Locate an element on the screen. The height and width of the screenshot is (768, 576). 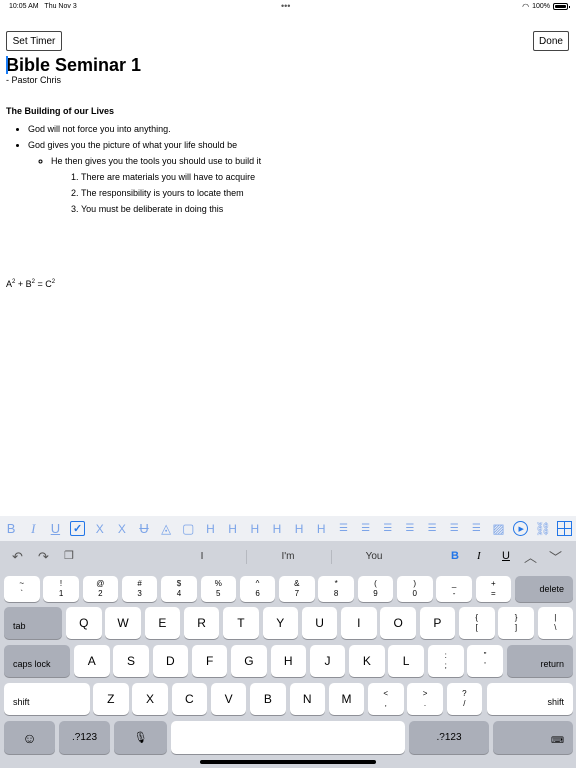
key-b: B is located at coordinates (268, 699).